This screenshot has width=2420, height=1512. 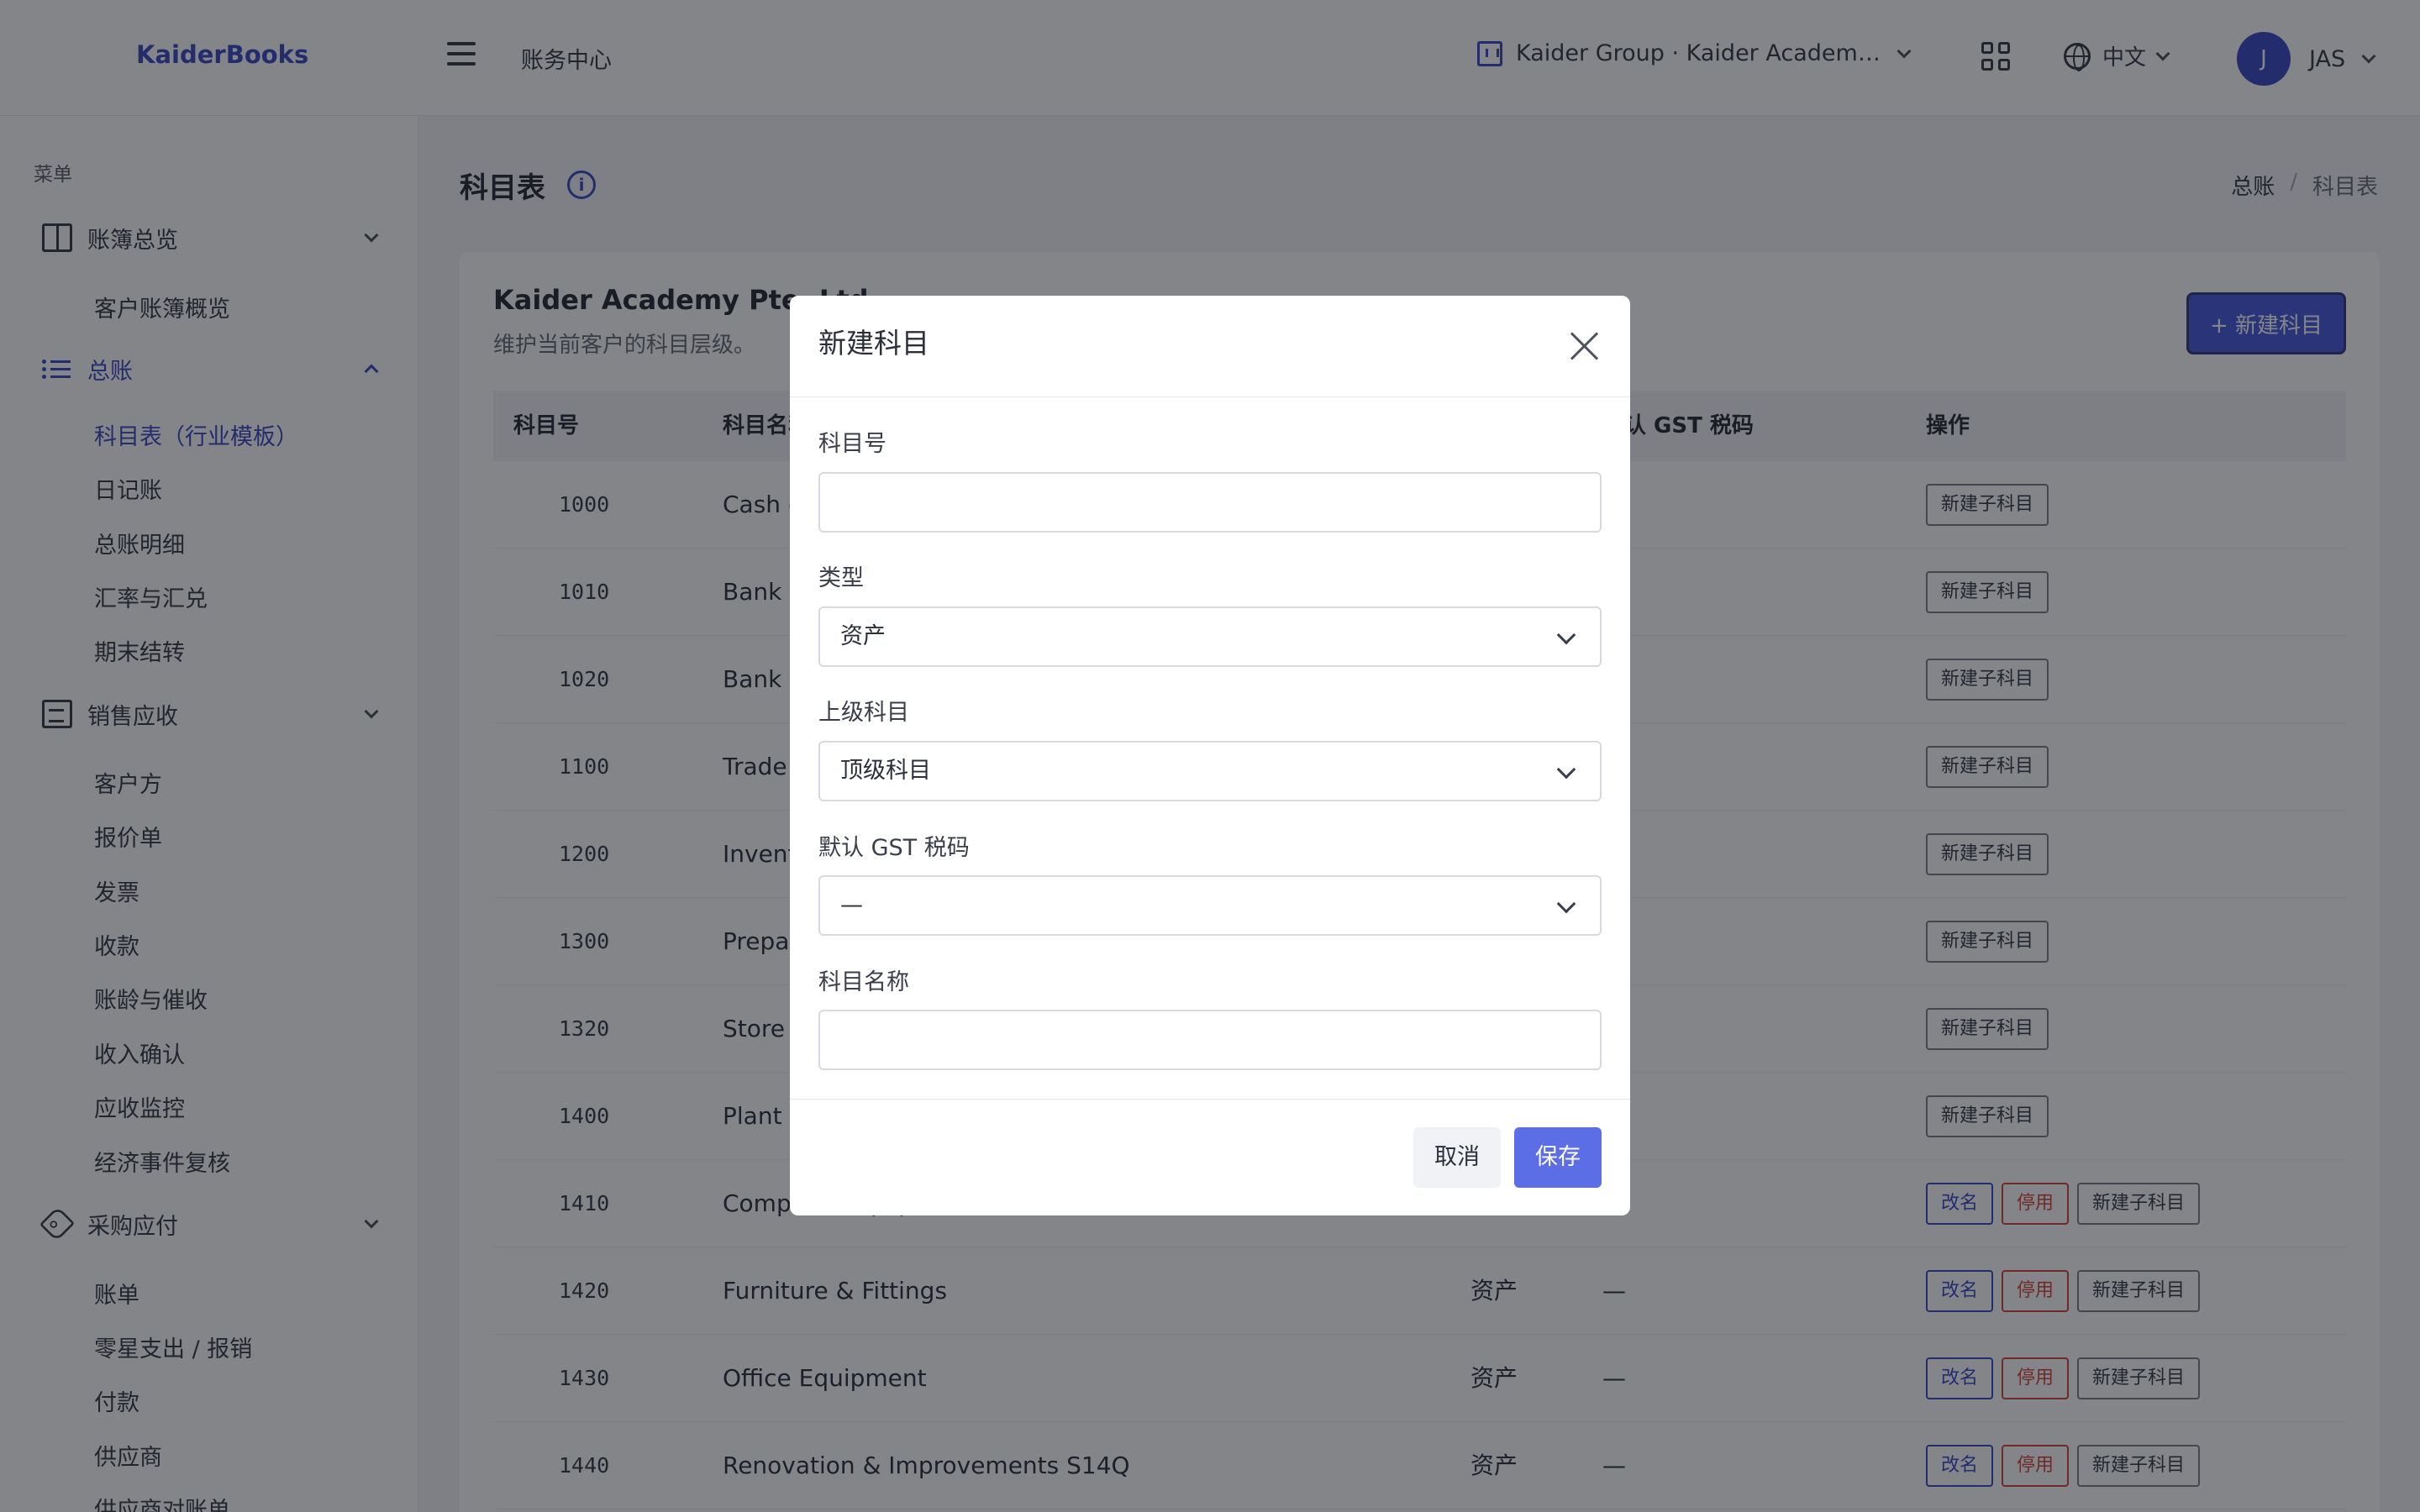 What do you see at coordinates (852, 444) in the screenshot?
I see `field-label-code: 科目号` at bounding box center [852, 444].